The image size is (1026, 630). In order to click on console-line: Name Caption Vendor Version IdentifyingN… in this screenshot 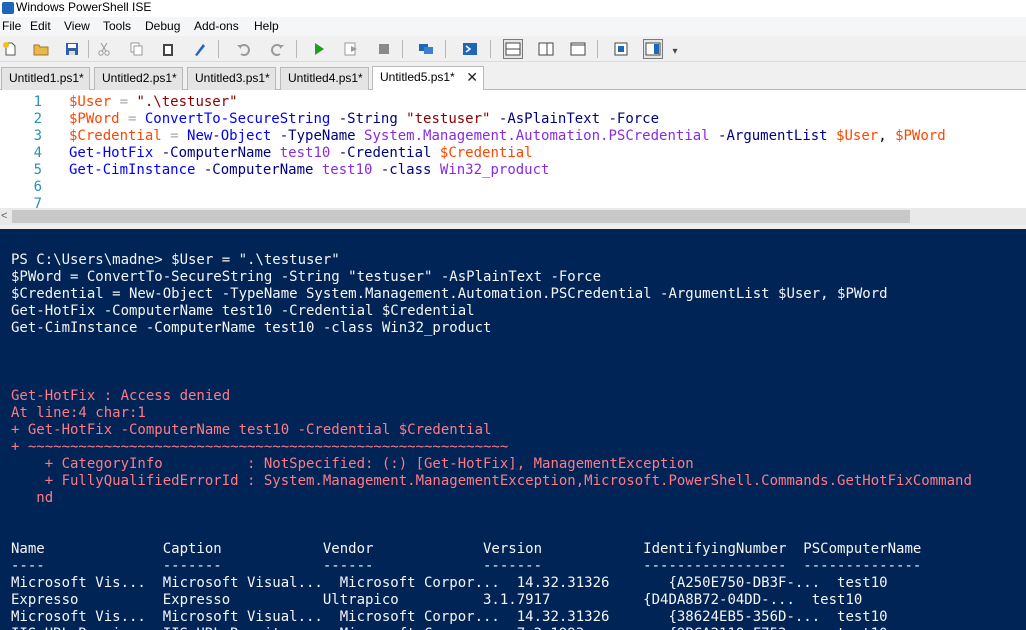, I will do `click(466, 549)`.